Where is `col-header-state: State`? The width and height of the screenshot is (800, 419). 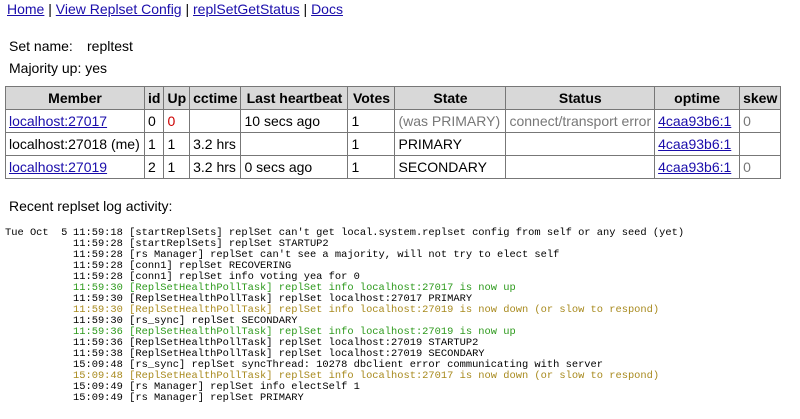
col-header-state: State is located at coordinates (450, 98).